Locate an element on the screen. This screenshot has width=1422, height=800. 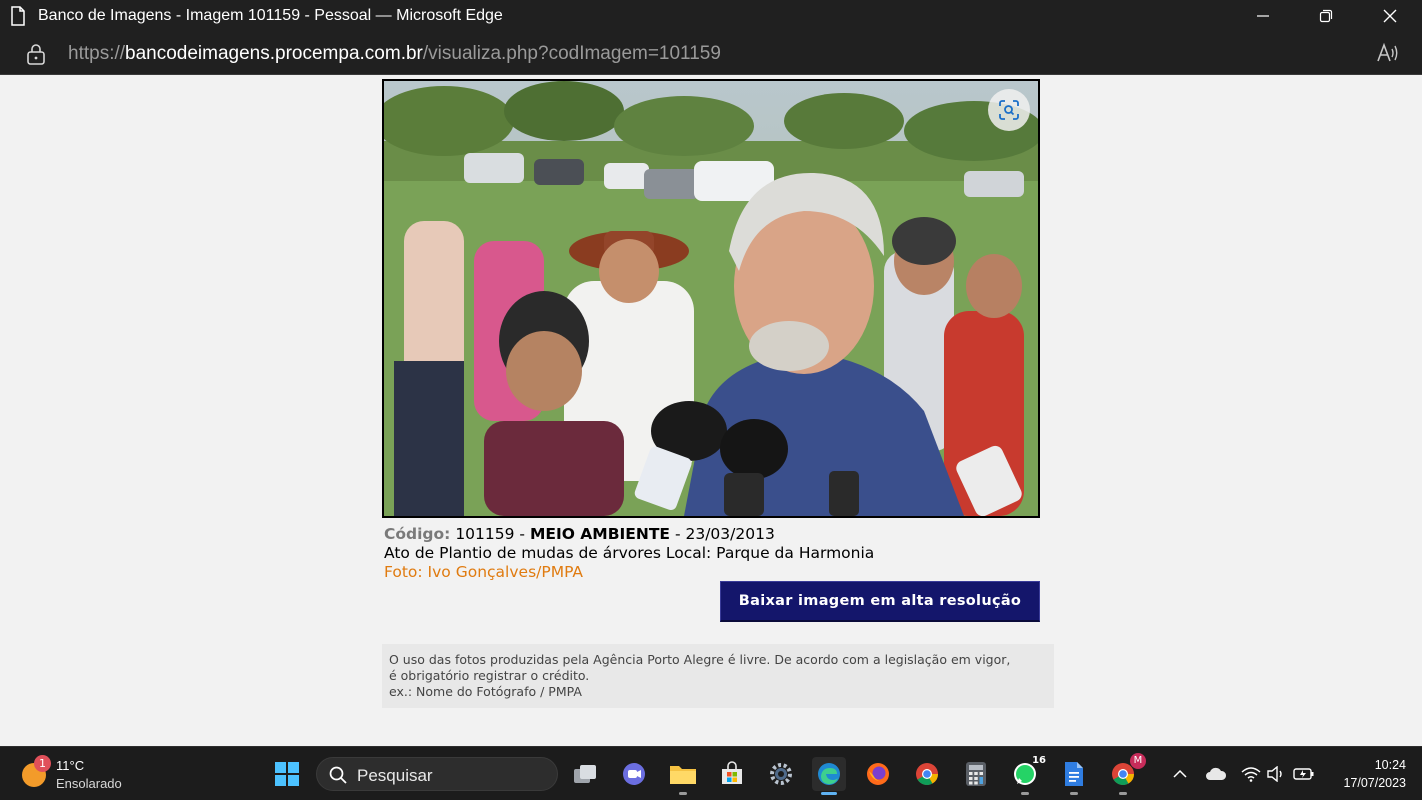
gear-icon is located at coordinates (781, 774).